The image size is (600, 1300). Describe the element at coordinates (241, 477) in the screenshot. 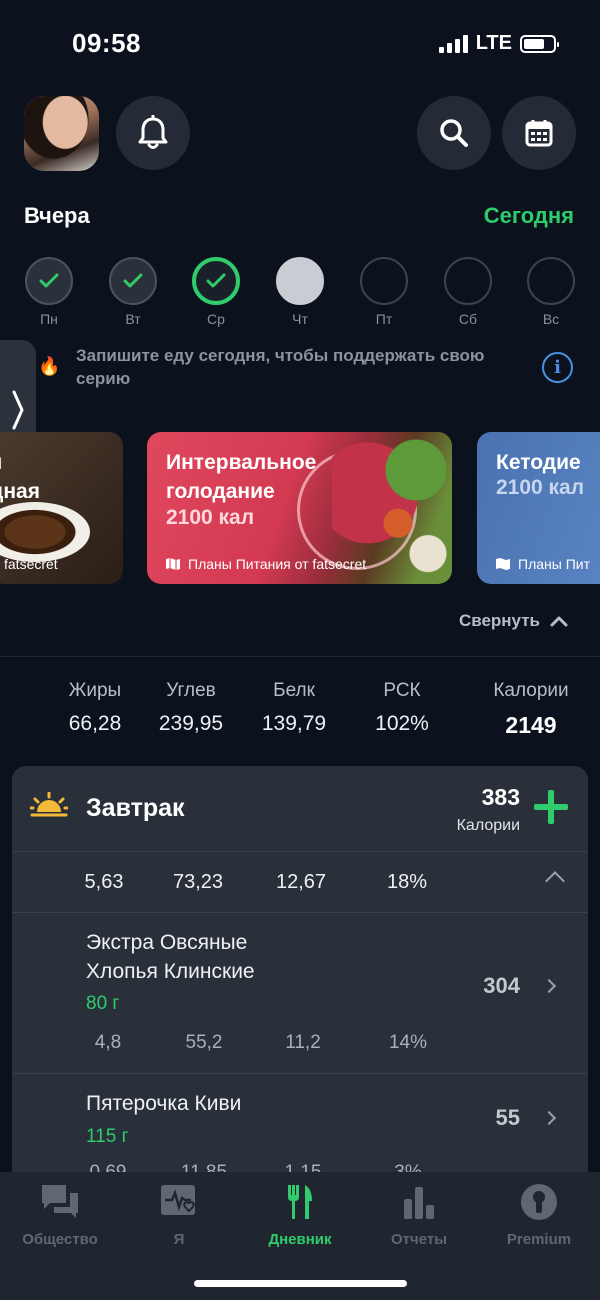

I see `plan-title: Интервальное голодание` at that location.